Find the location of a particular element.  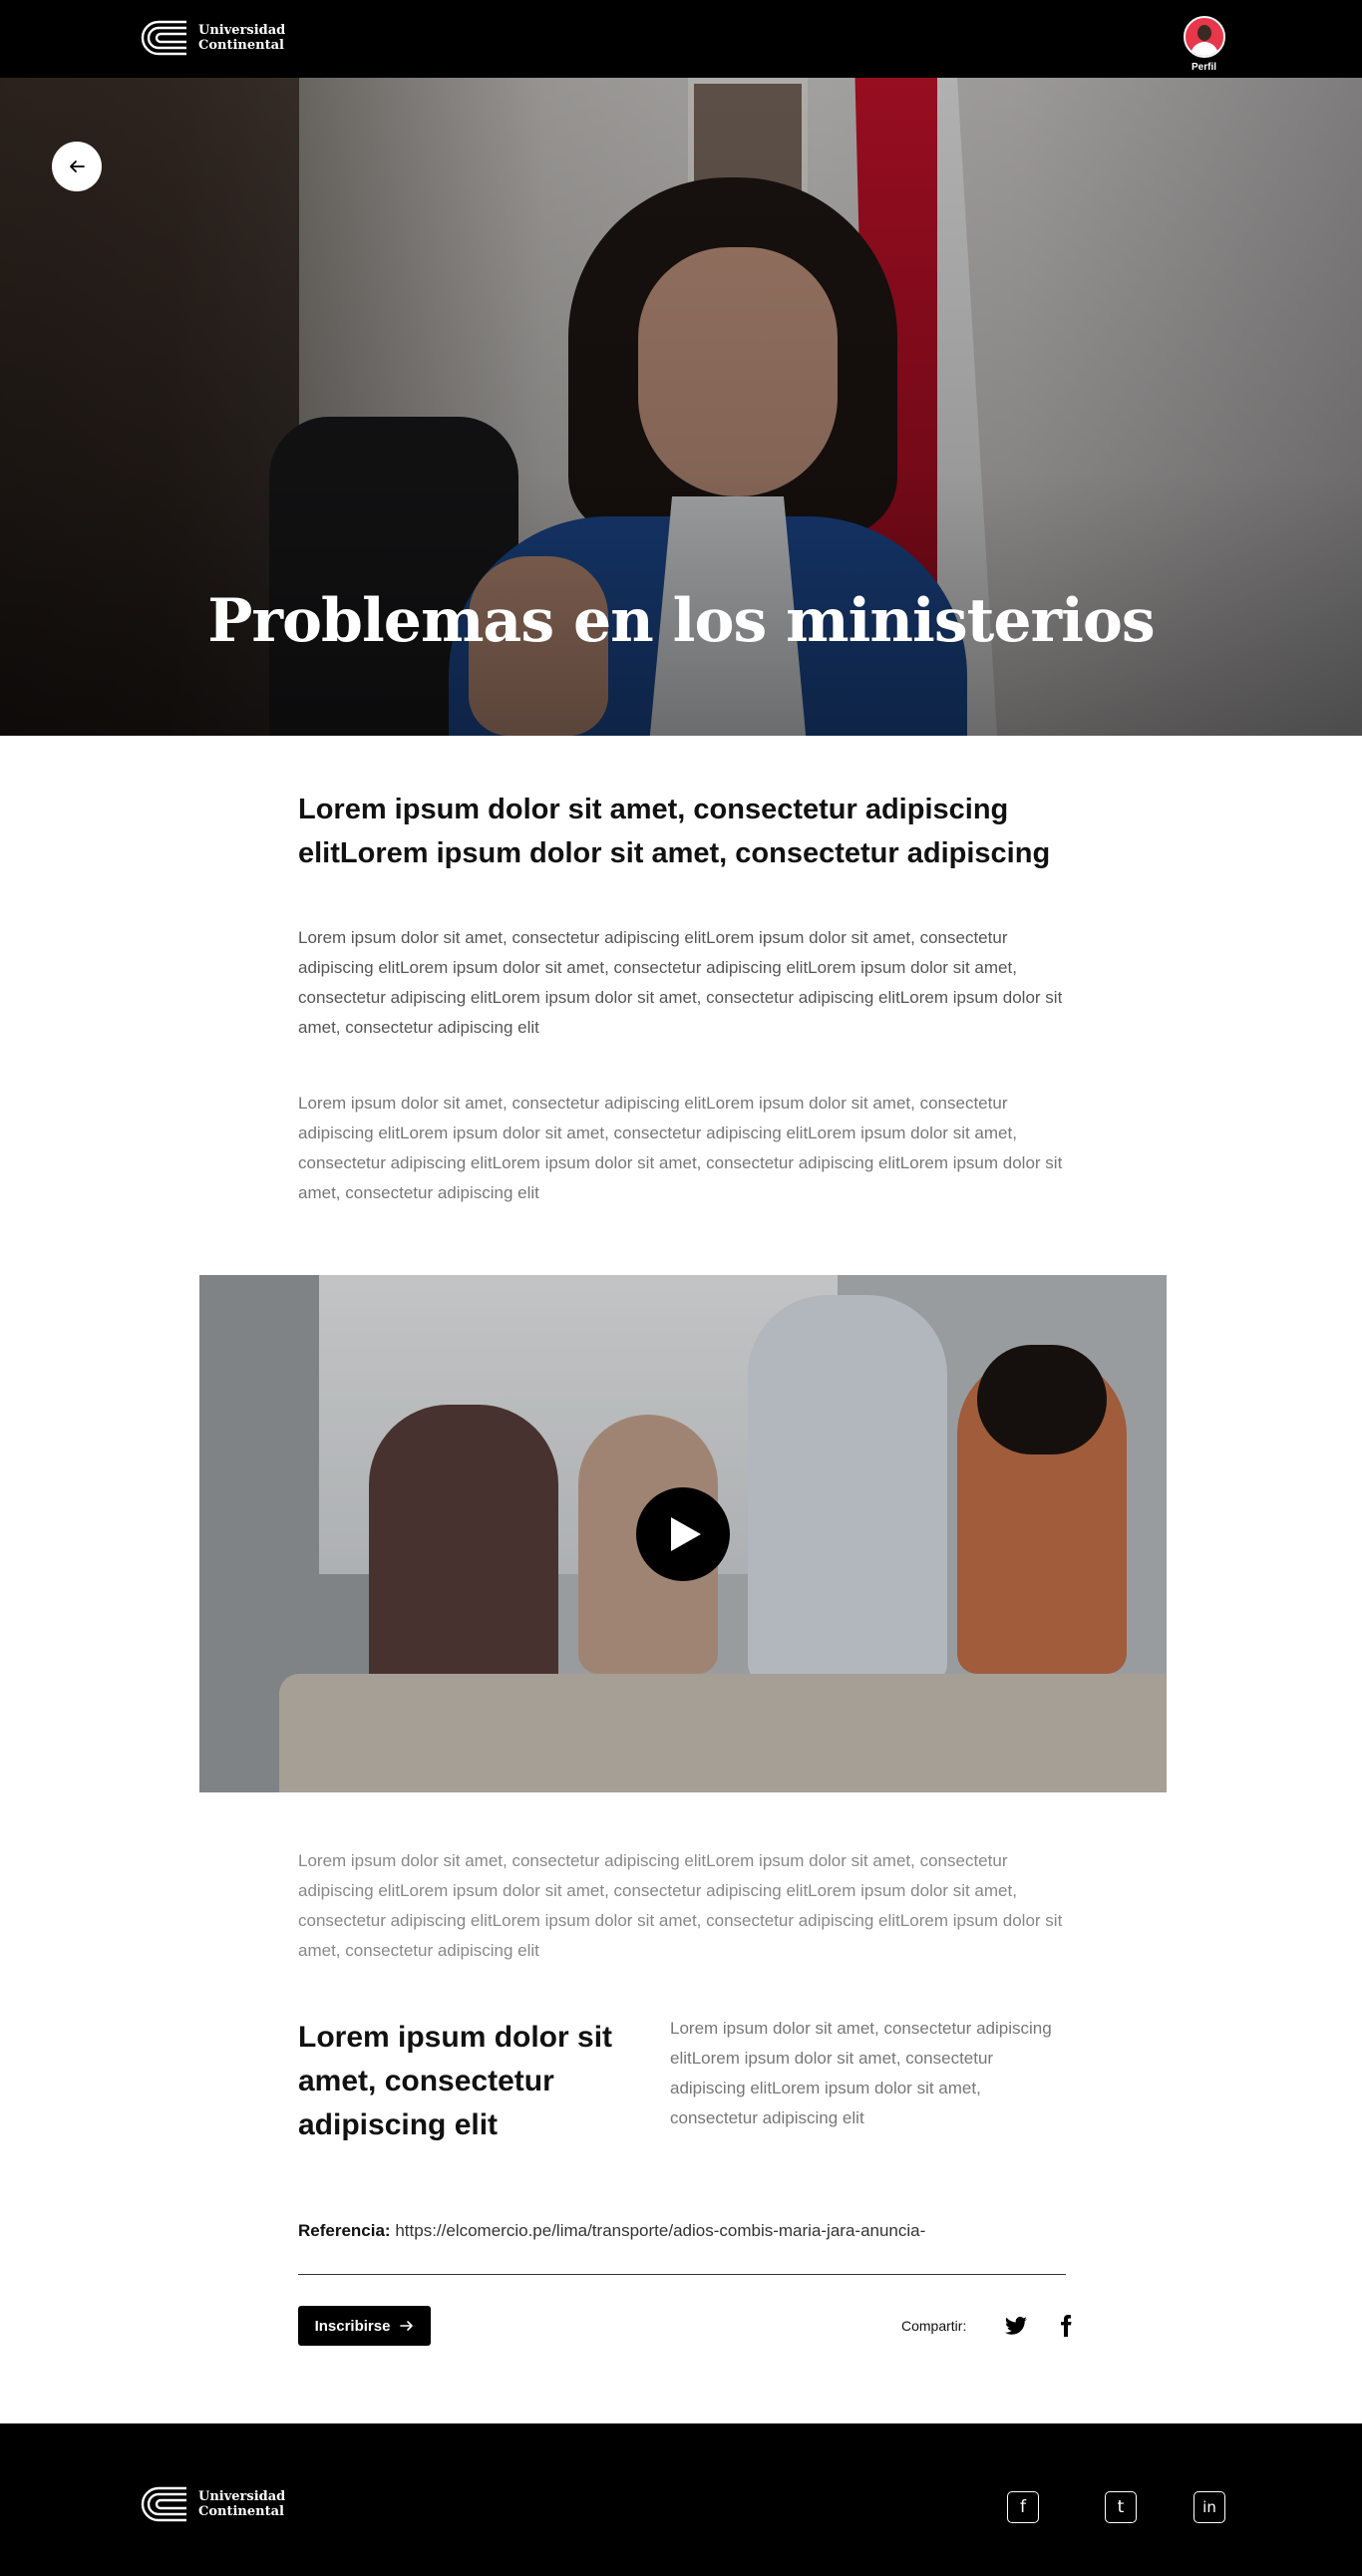

share-label: Compartir: is located at coordinates (934, 2326).